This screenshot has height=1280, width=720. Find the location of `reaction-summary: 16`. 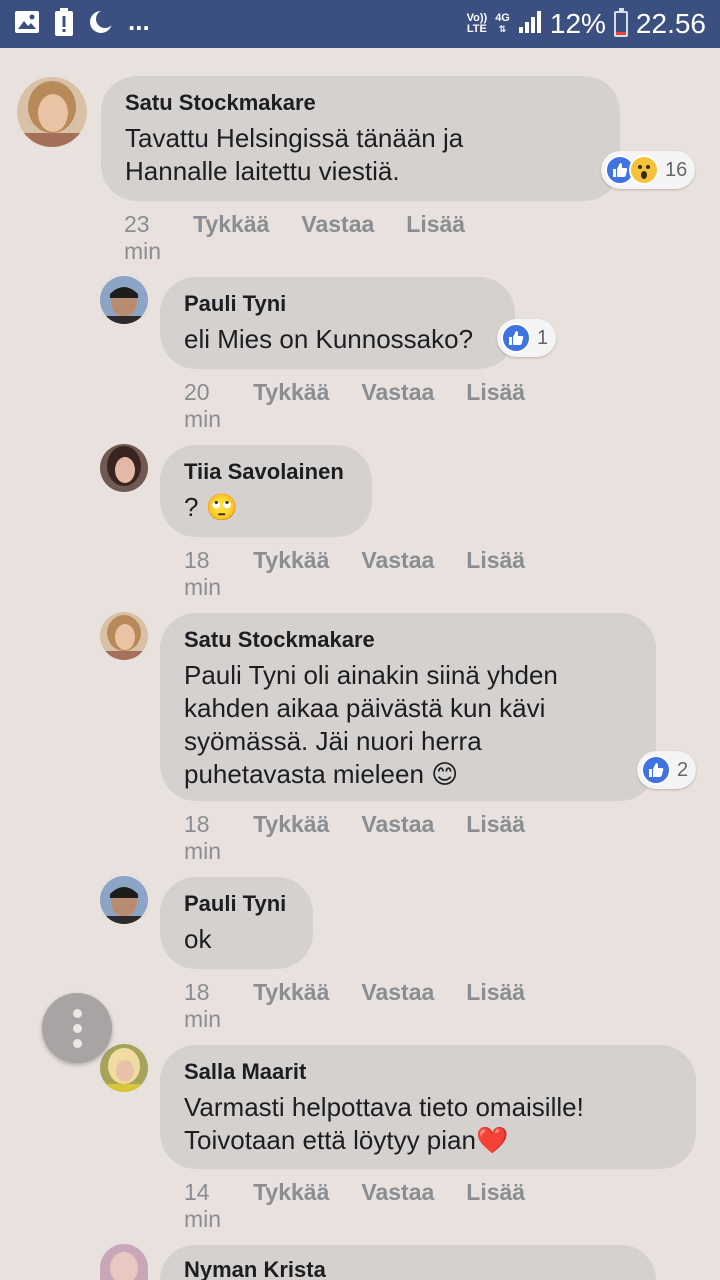

reaction-summary: 16 is located at coordinates (648, 170).